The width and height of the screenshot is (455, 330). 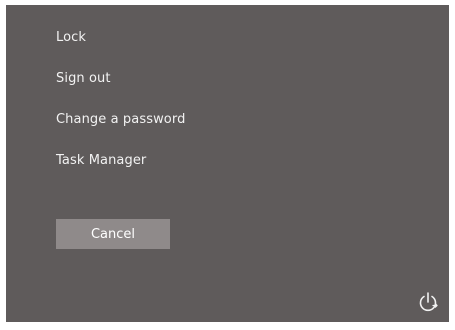 What do you see at coordinates (113, 234) in the screenshot?
I see `cancel-button: Cancel` at bounding box center [113, 234].